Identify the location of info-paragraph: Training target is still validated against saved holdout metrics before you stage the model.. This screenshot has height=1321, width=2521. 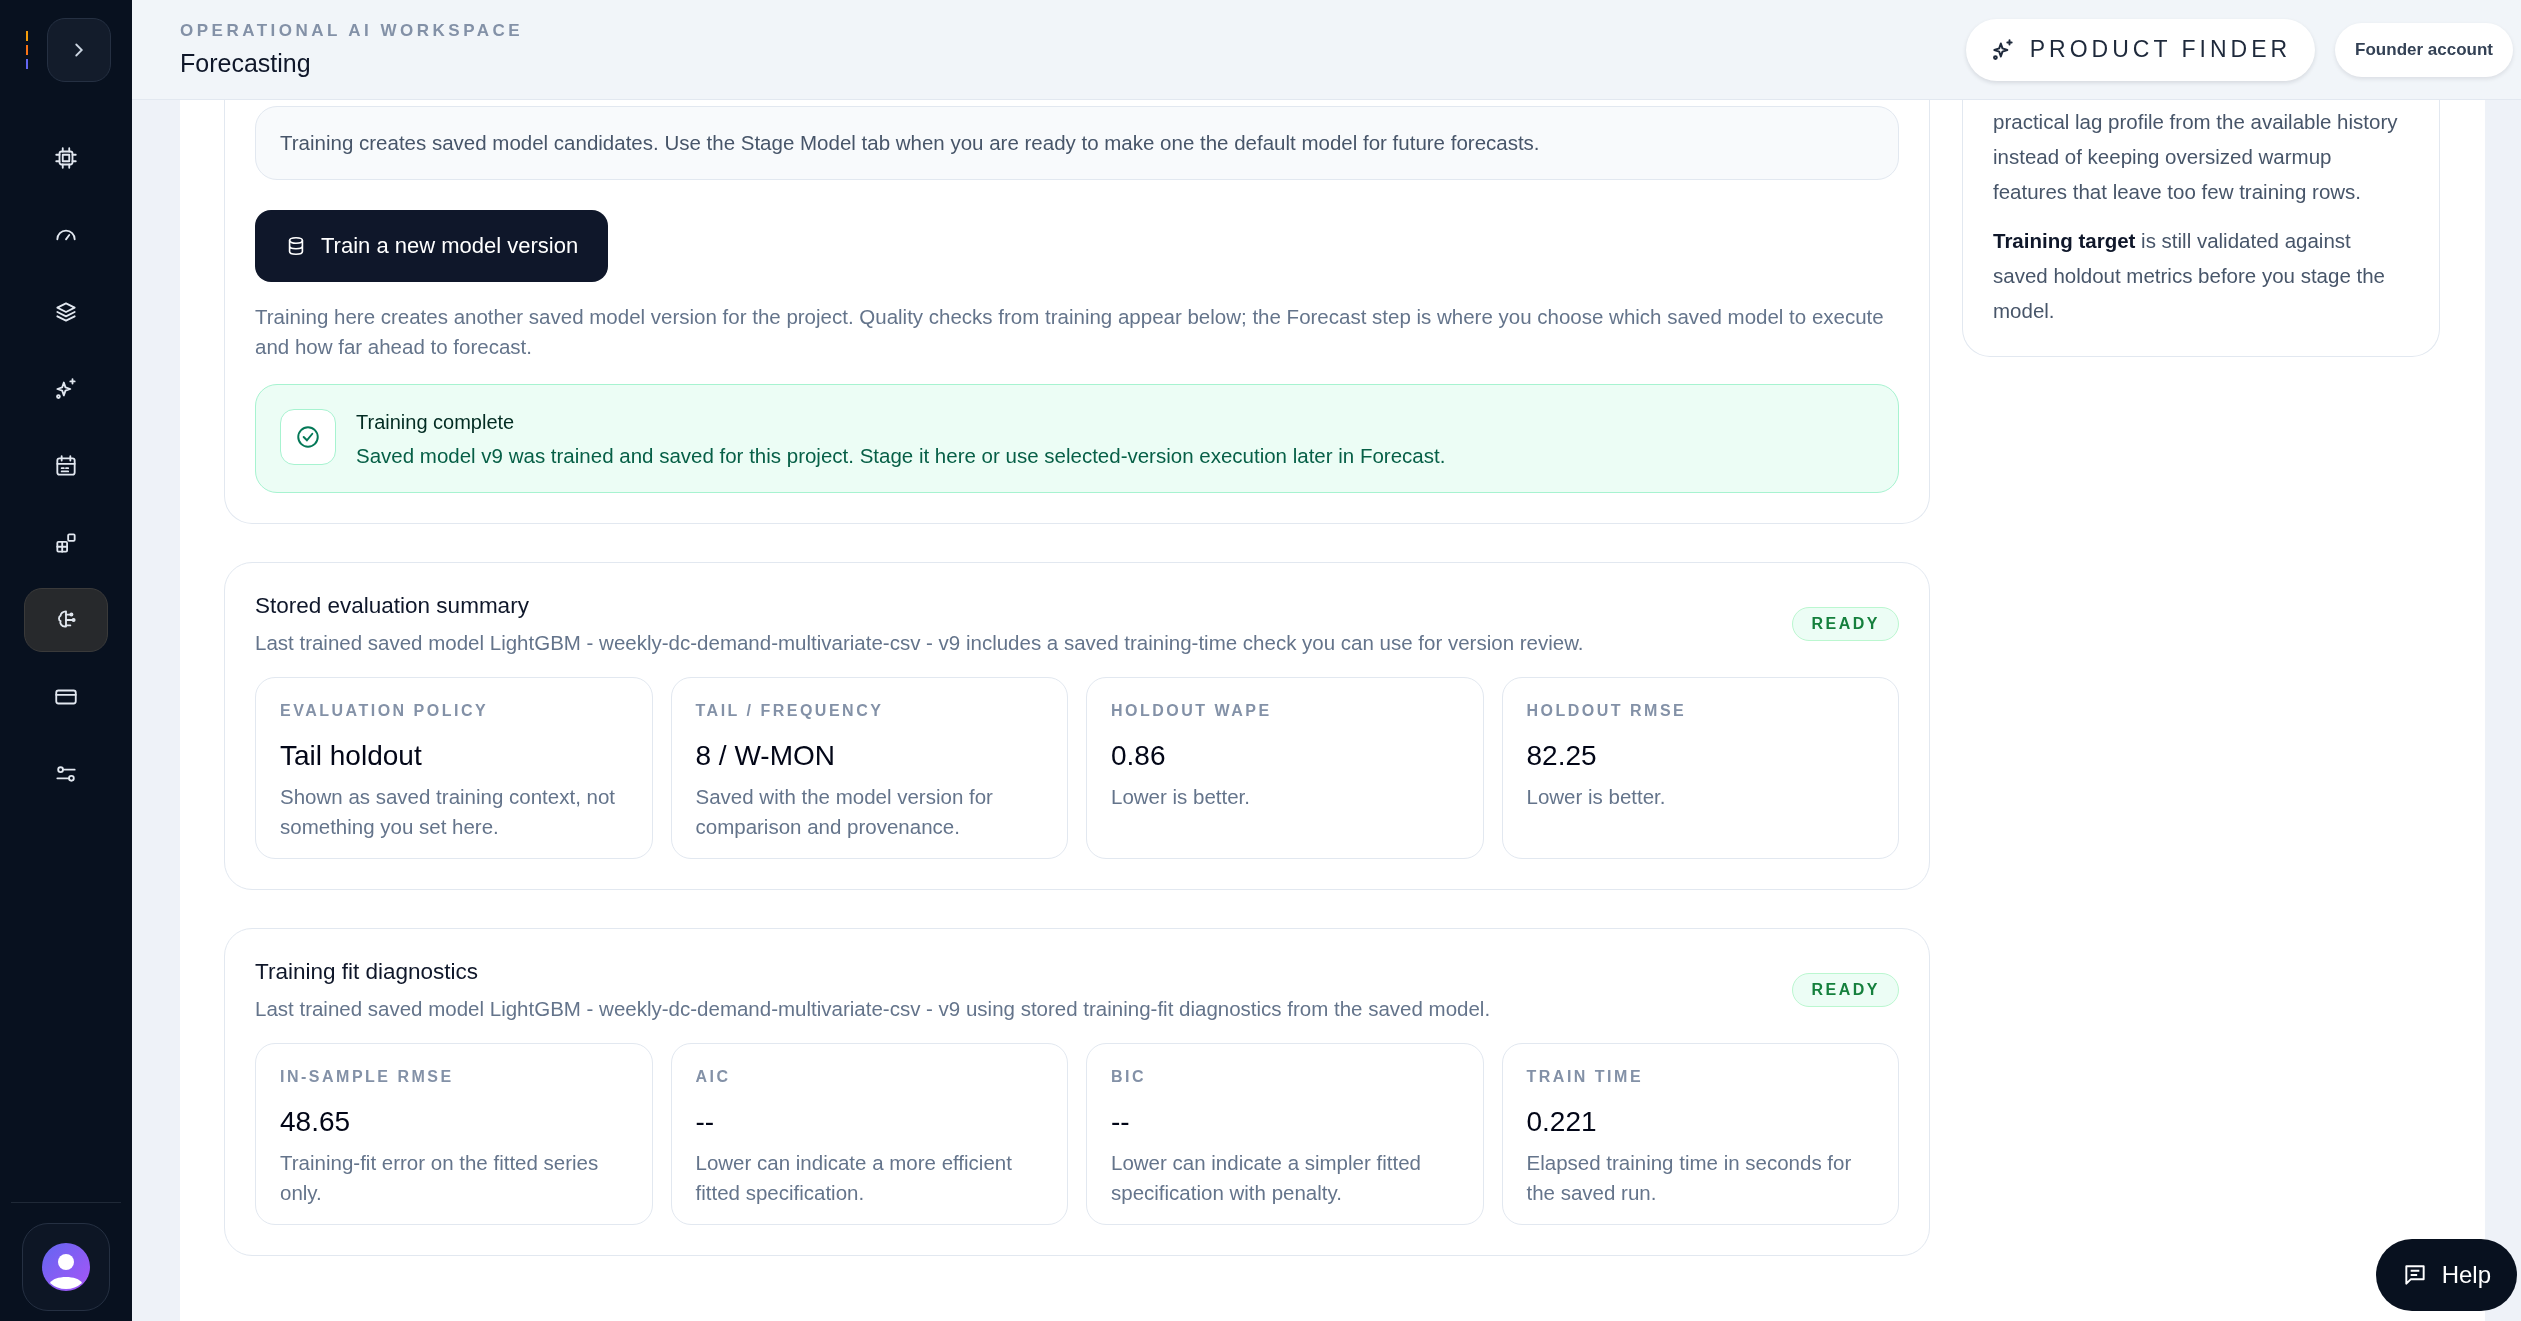
(2189, 276).